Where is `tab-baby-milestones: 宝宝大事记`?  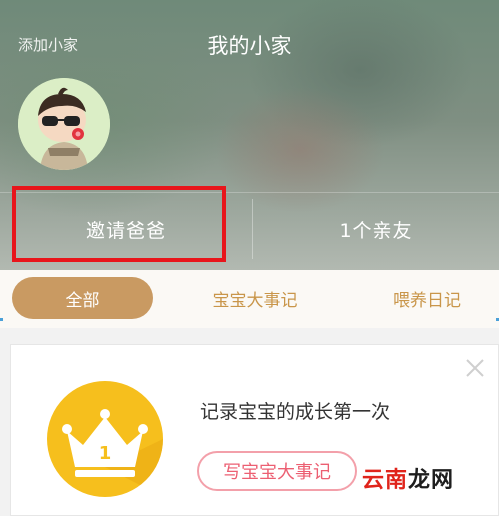
tab-baby-milestones: 宝宝大事记 is located at coordinates (255, 298).